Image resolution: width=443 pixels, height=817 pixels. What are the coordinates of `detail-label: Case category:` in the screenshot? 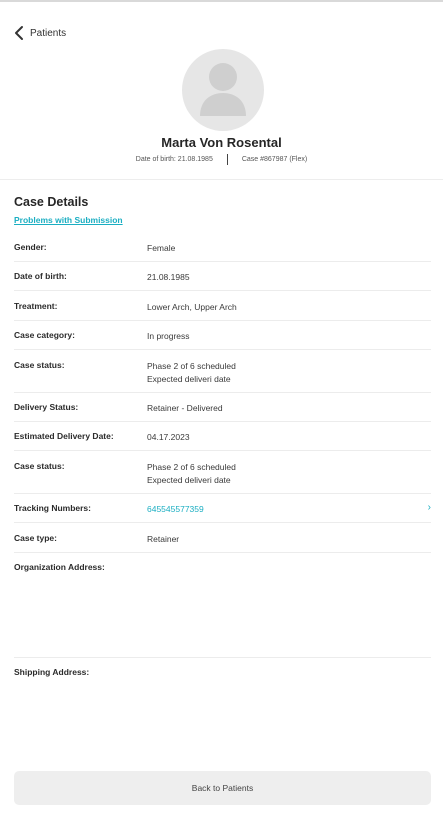 It's located at (44, 335).